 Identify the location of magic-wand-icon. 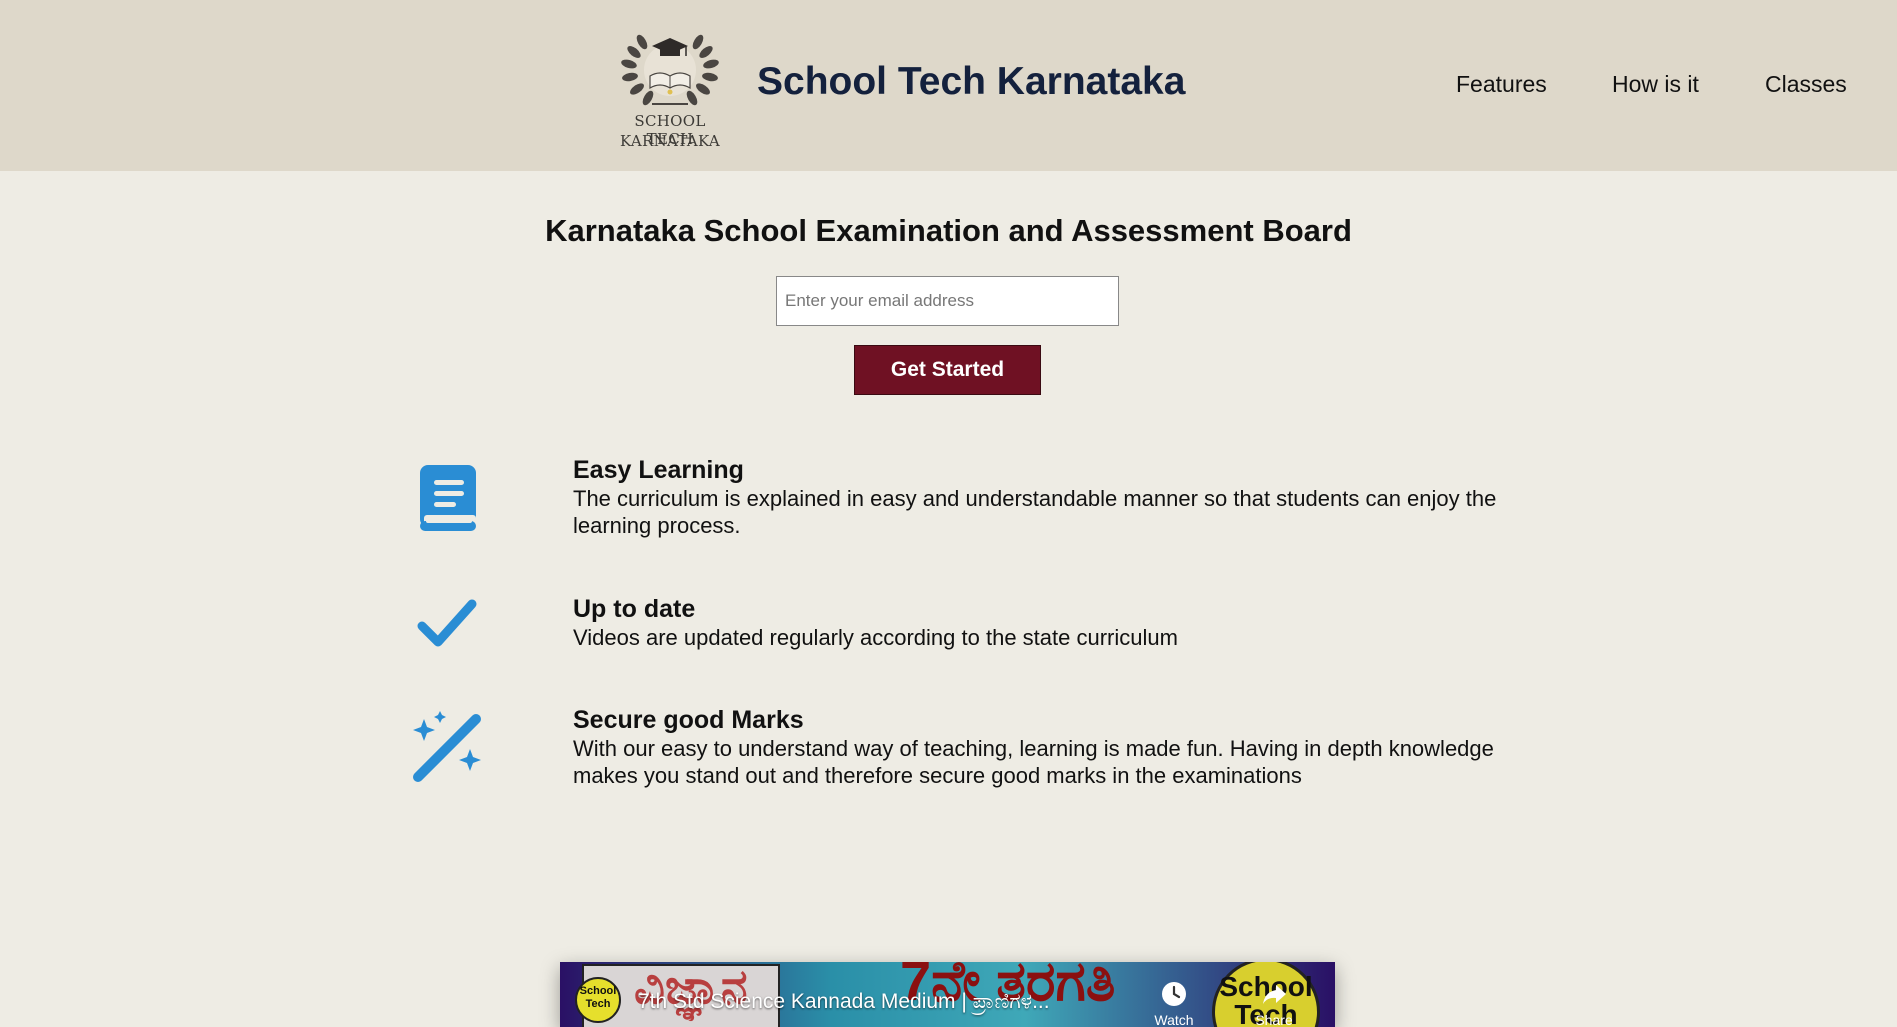
(448, 747).